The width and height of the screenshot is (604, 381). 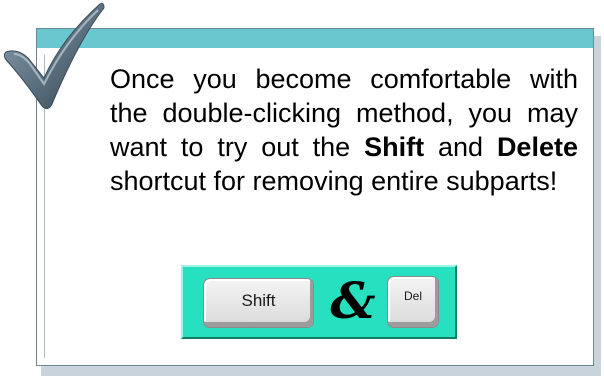 What do you see at coordinates (315, 38) in the screenshot?
I see `card-header-bar` at bounding box center [315, 38].